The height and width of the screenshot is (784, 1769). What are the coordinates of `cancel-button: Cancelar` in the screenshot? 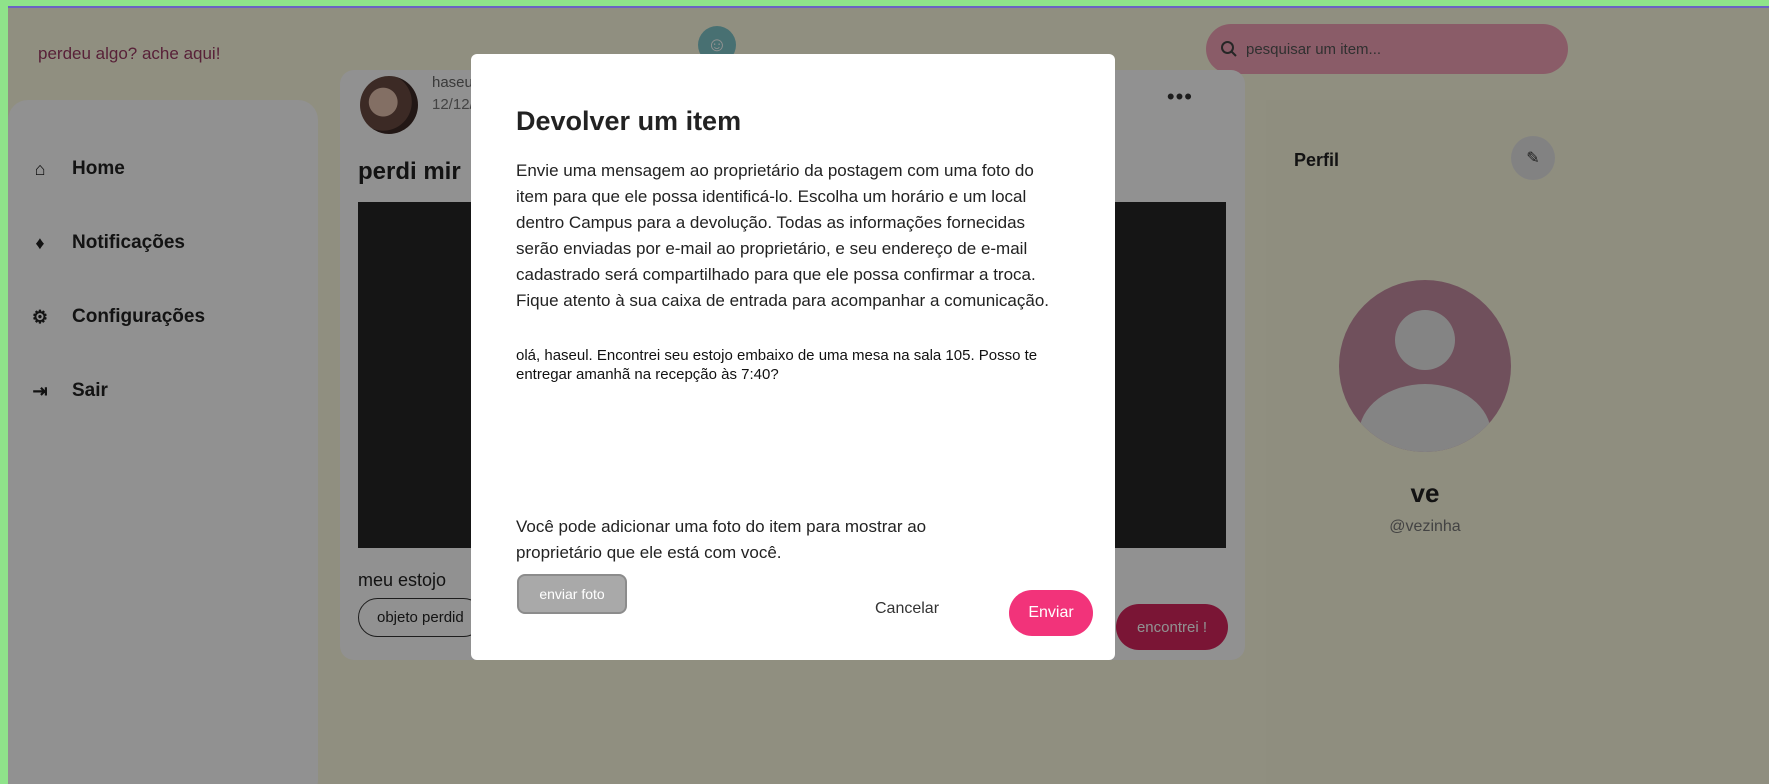 It's located at (907, 609).